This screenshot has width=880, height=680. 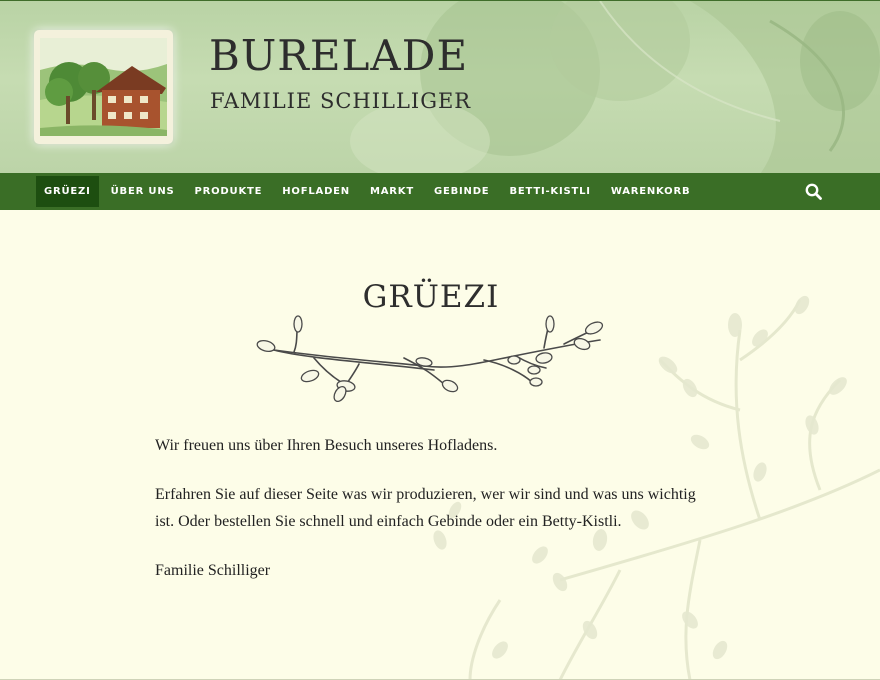 I want to click on nav-item-warenkorb: WARENKORB, so click(x=651, y=191).